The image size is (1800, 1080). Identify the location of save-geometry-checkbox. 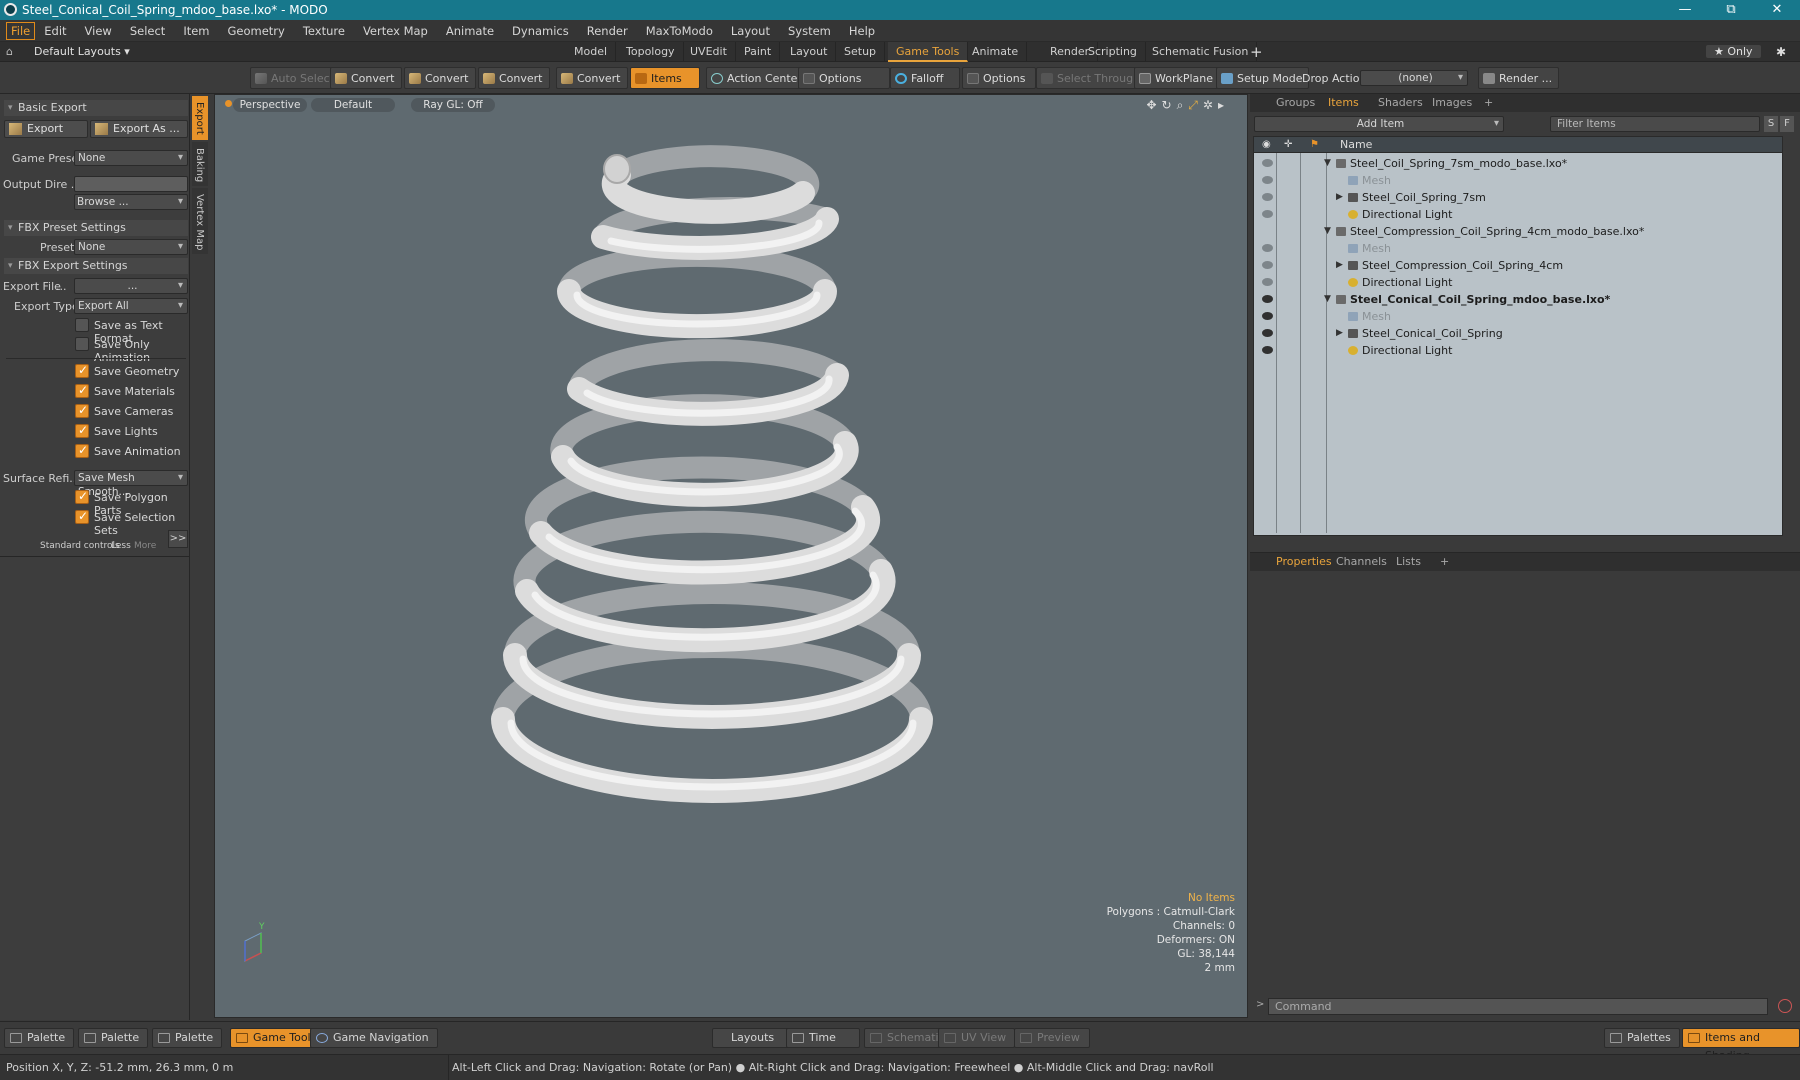
(82, 370).